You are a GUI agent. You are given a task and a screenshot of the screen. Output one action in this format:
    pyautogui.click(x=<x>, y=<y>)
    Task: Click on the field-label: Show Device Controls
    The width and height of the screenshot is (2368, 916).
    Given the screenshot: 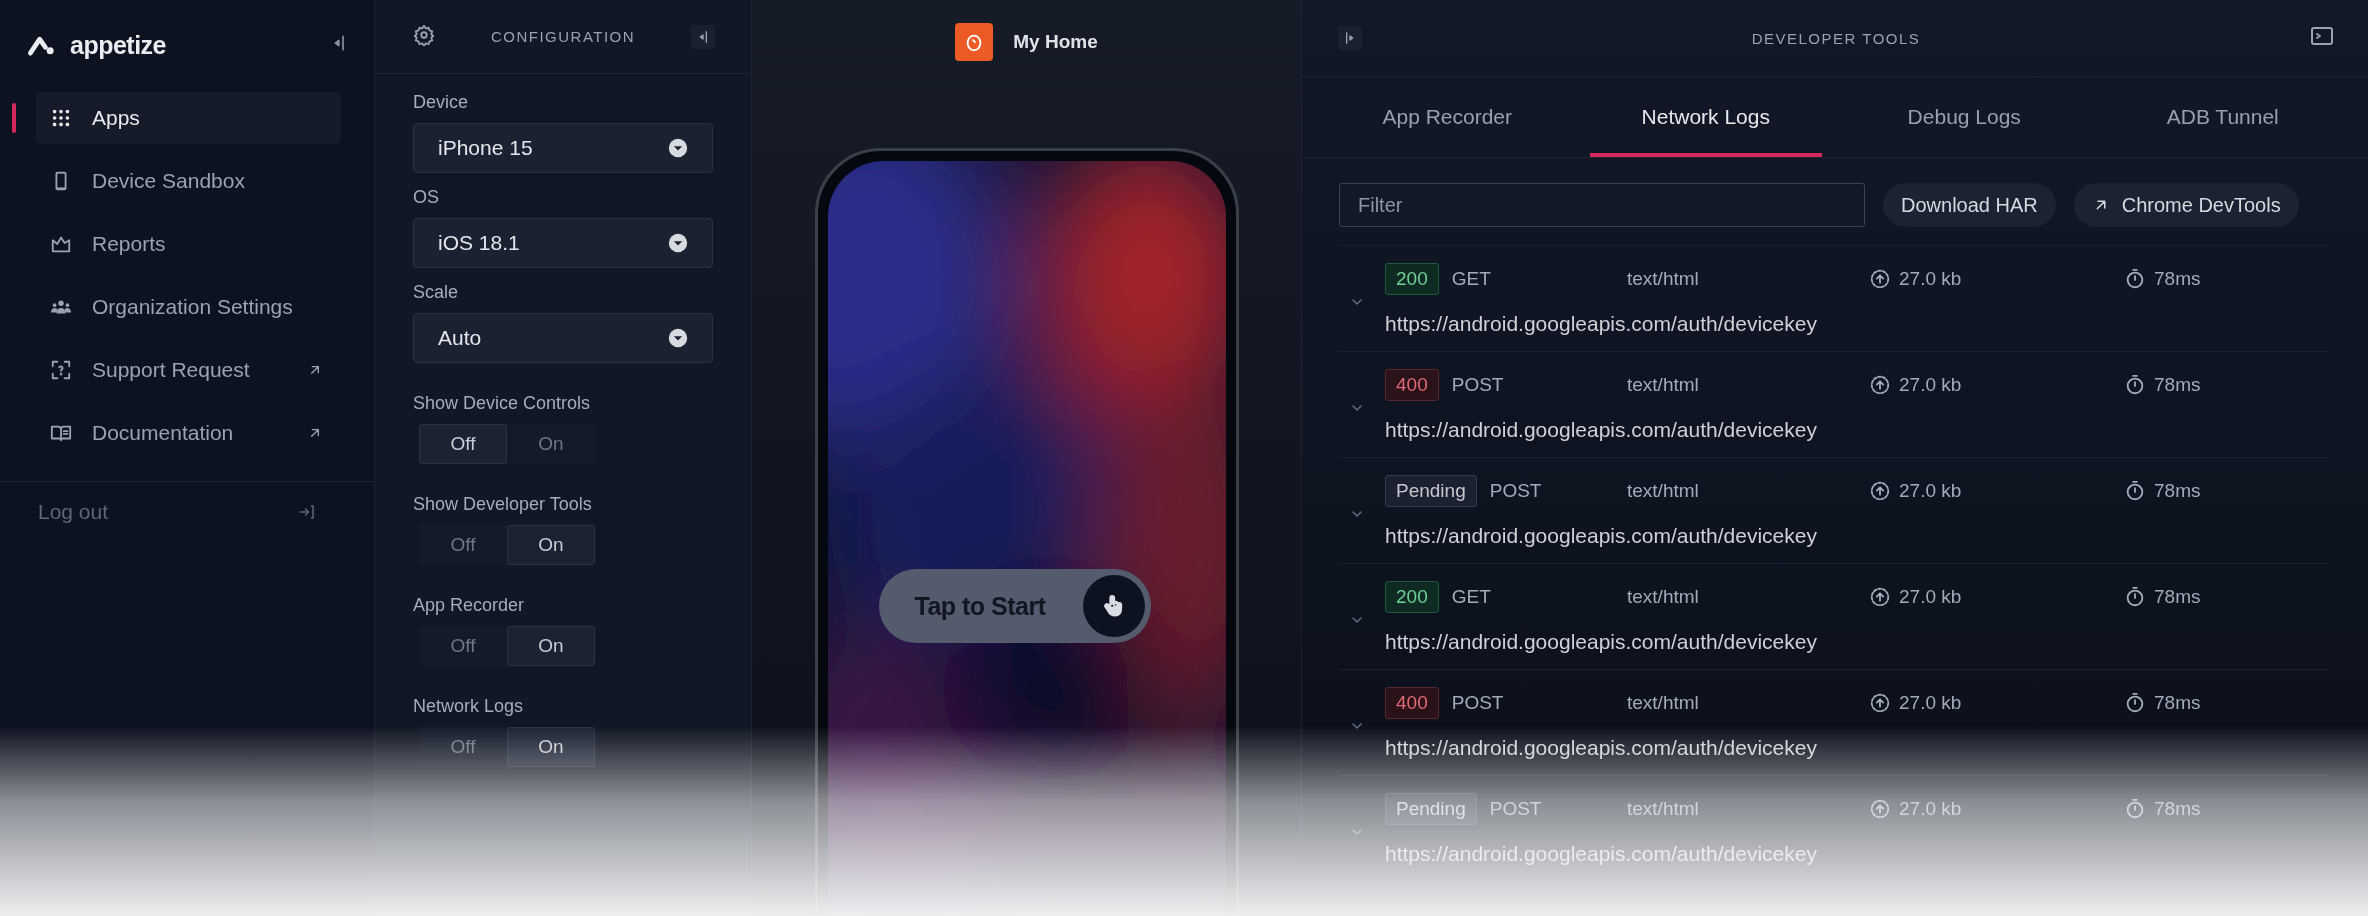 What is the action you would take?
    pyautogui.click(x=502, y=403)
    